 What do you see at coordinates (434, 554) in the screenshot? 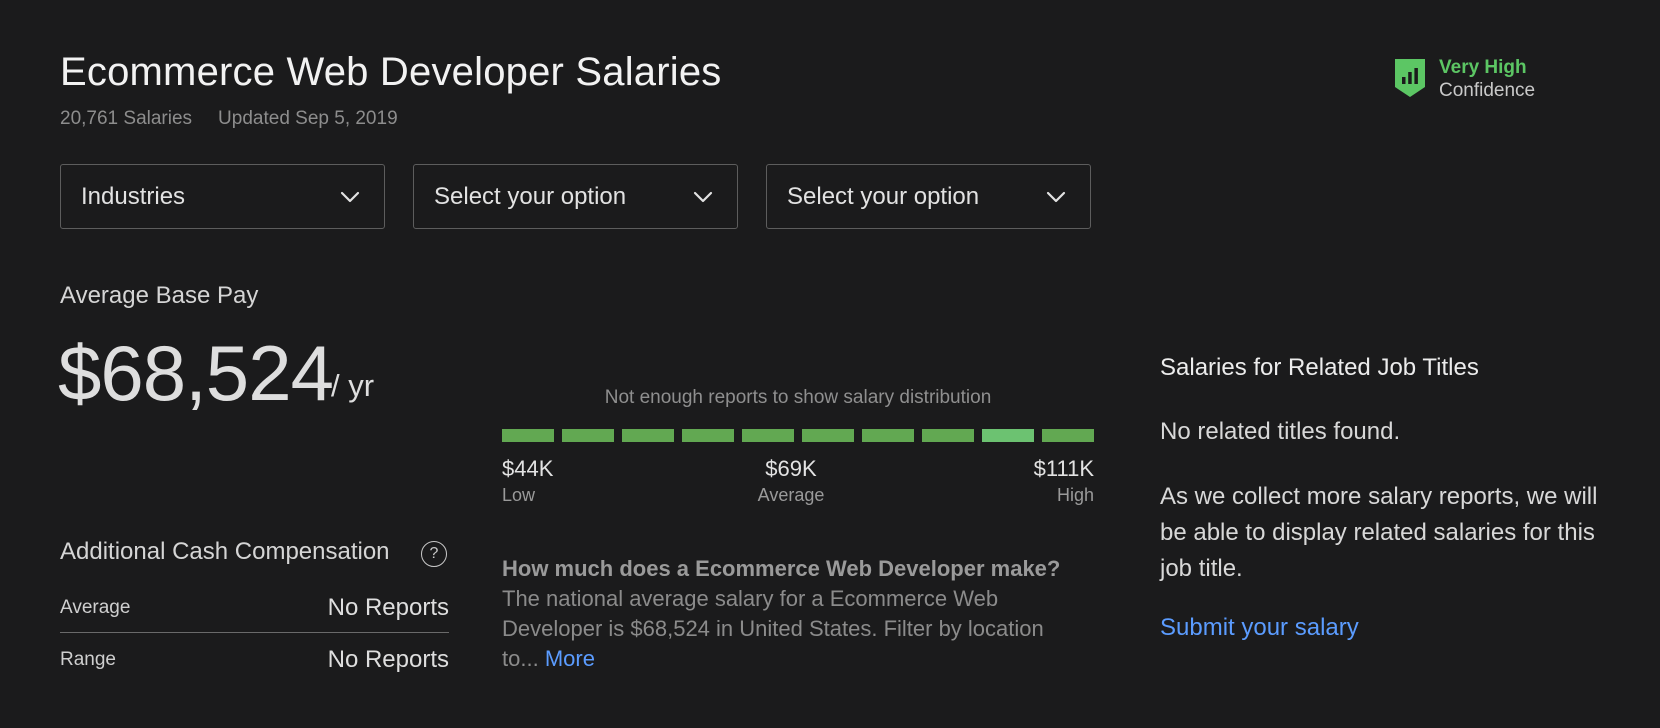
I see `help-icon: ?` at bounding box center [434, 554].